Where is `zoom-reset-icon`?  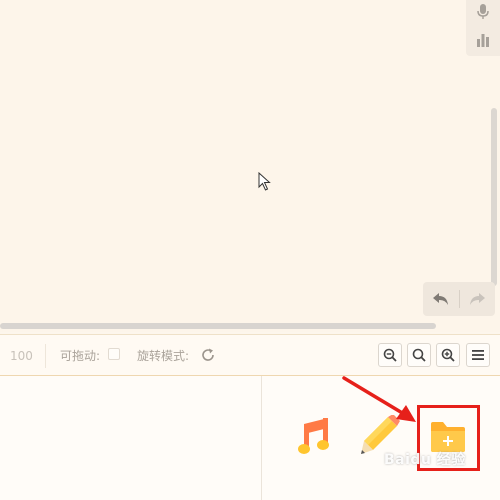
zoom-reset-icon is located at coordinates (419, 355).